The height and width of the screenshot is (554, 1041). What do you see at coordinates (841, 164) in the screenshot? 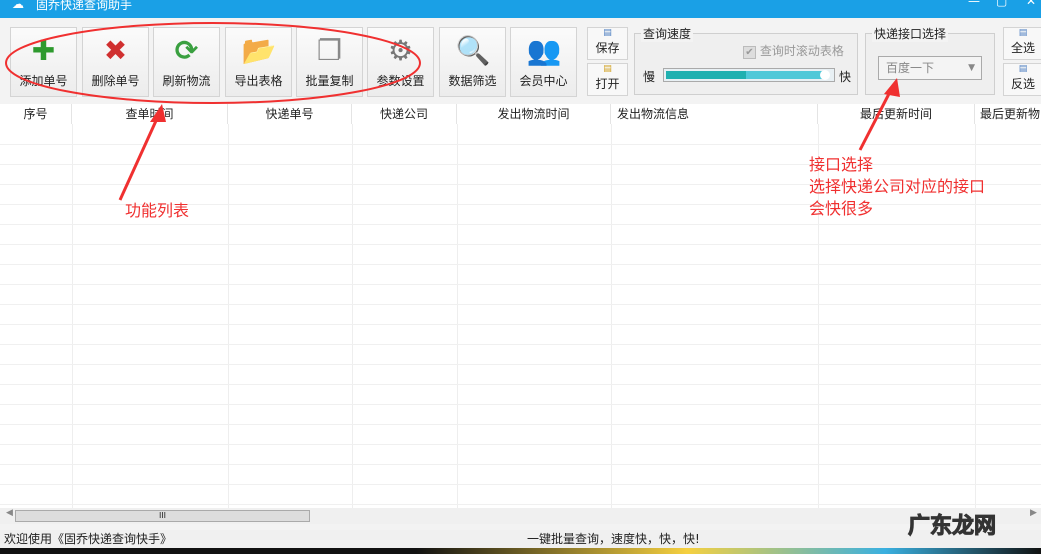
I see `annotation-line: 接口选择` at bounding box center [841, 164].